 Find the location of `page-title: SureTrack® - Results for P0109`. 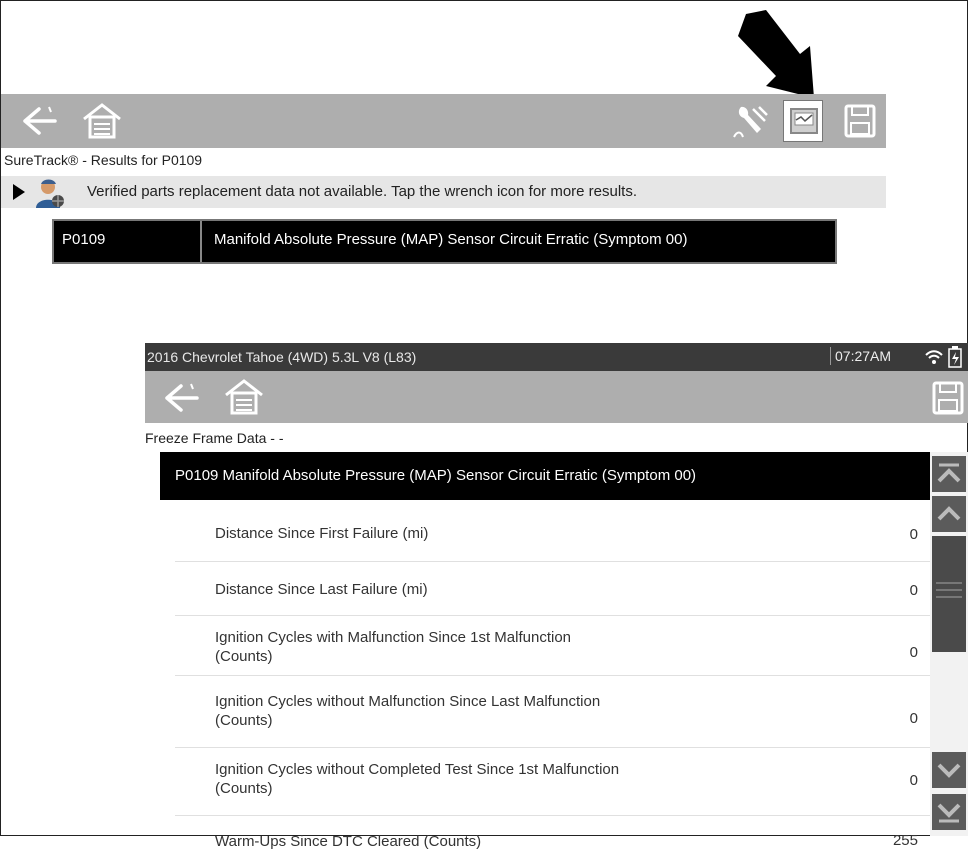

page-title: SureTrack® - Results for P0109 is located at coordinates (103, 160).